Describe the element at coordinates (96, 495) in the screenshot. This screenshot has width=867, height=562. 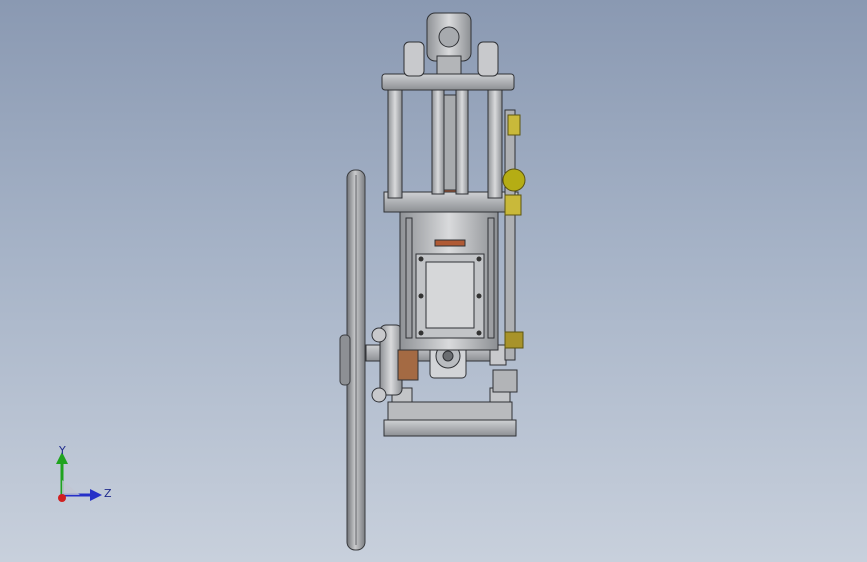
I see `z-axis-arrow` at that location.